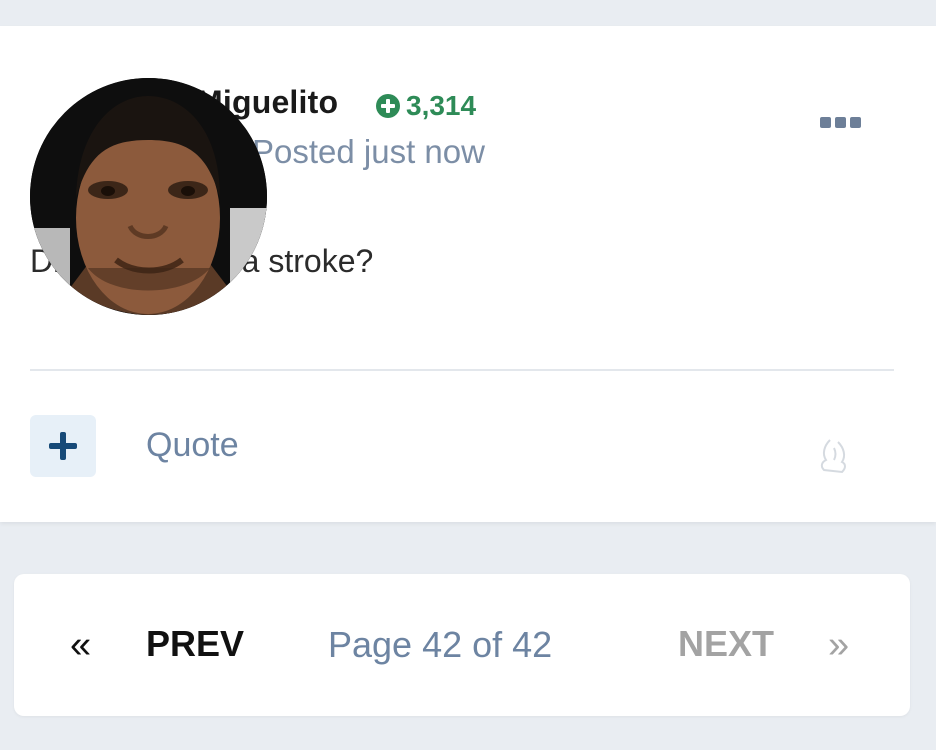 The image size is (936, 750). Describe the element at coordinates (726, 643) in the screenshot. I see `next-button: NEXT` at that location.